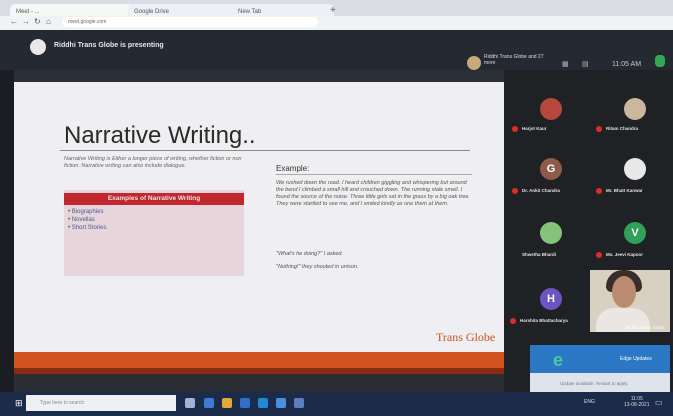  What do you see at coordinates (209, 403) in the screenshot?
I see `edge-taskbar-icon` at bounding box center [209, 403].